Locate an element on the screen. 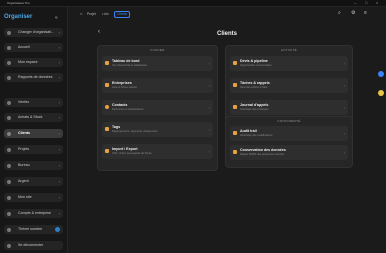 Image resolution: width=386 pixels, height=253 pixels. card-title: Devis & pipeline is located at coordinates (254, 60).